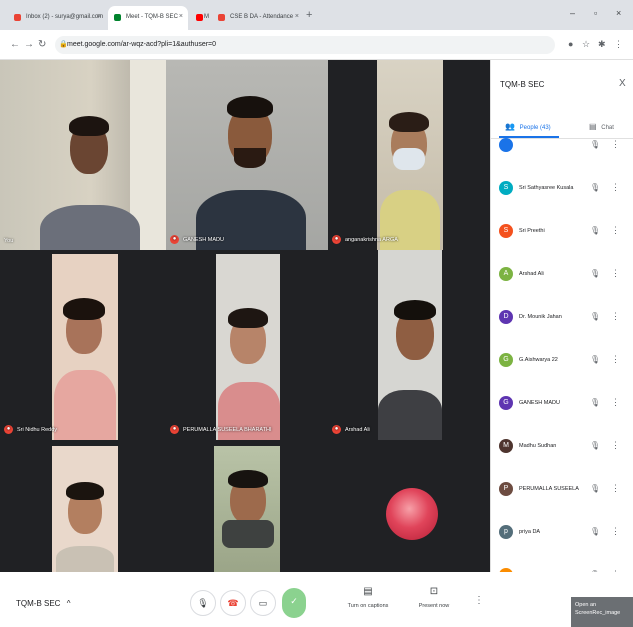 The image size is (633, 627). Describe the element at coordinates (602, 44) in the screenshot. I see `extensions-icon: ✱` at that location.